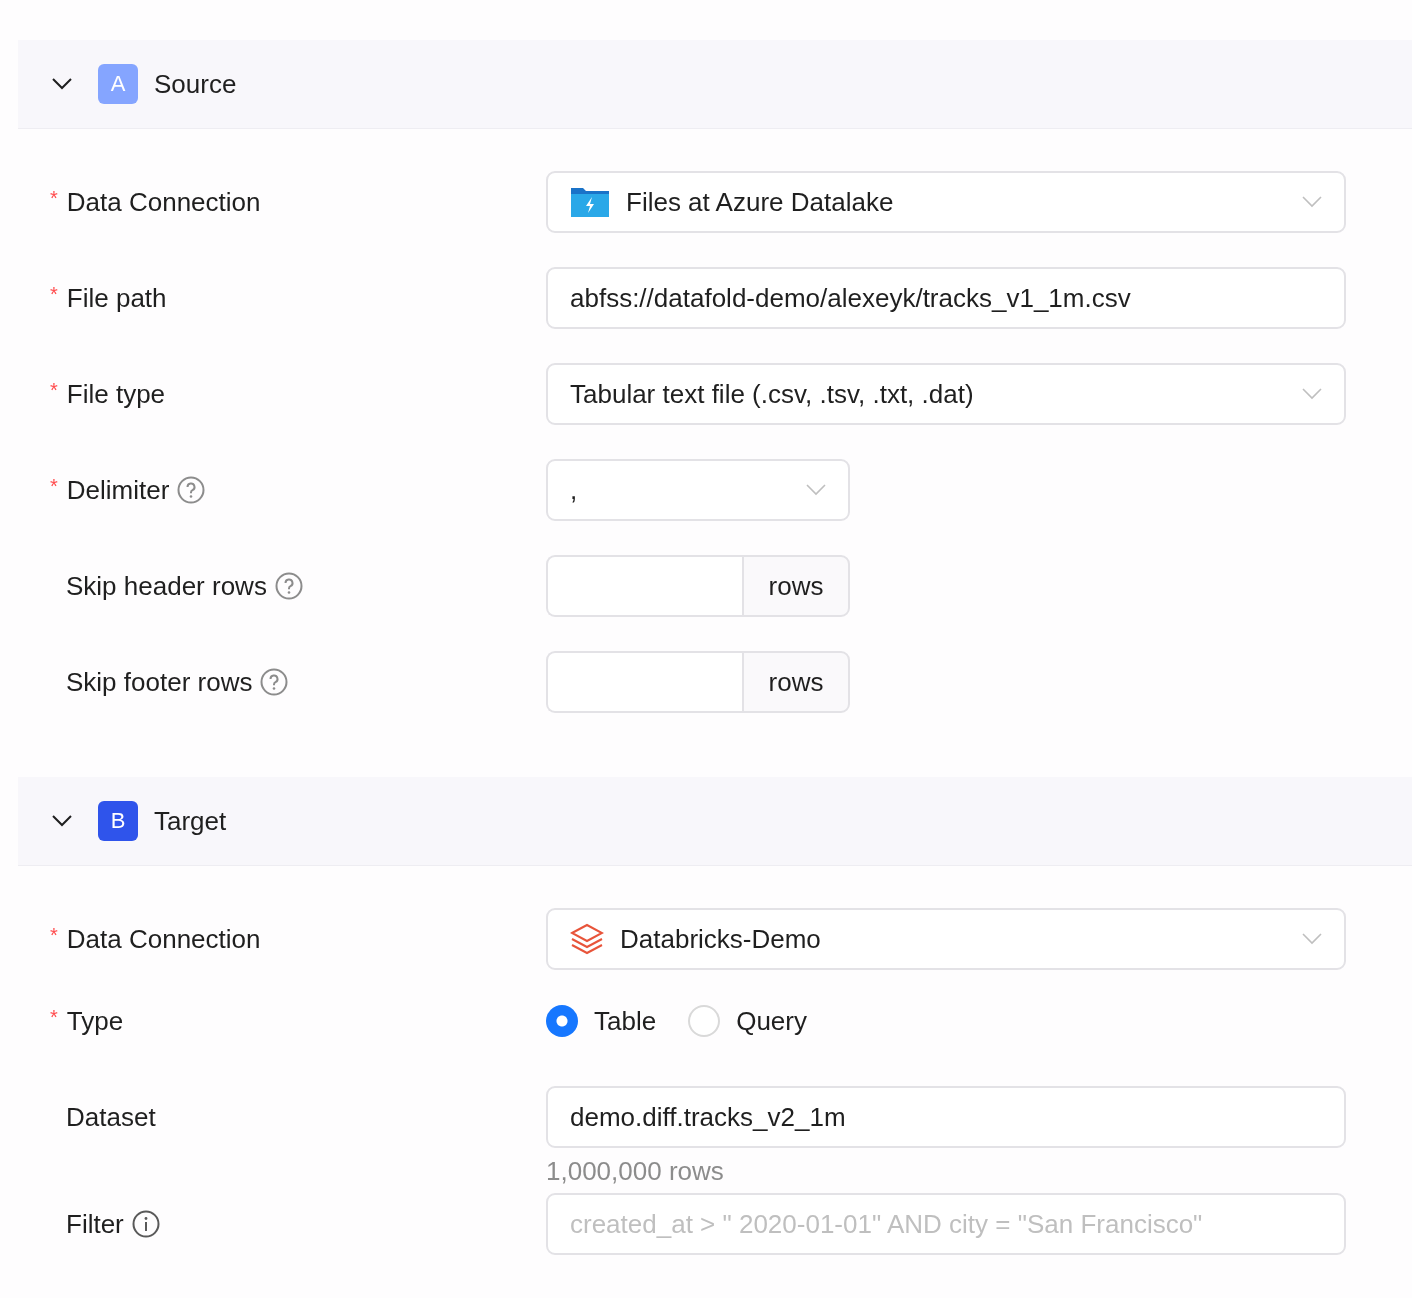 Image resolution: width=1412 pixels, height=1298 pixels. I want to click on section-title: Target, so click(190, 821).